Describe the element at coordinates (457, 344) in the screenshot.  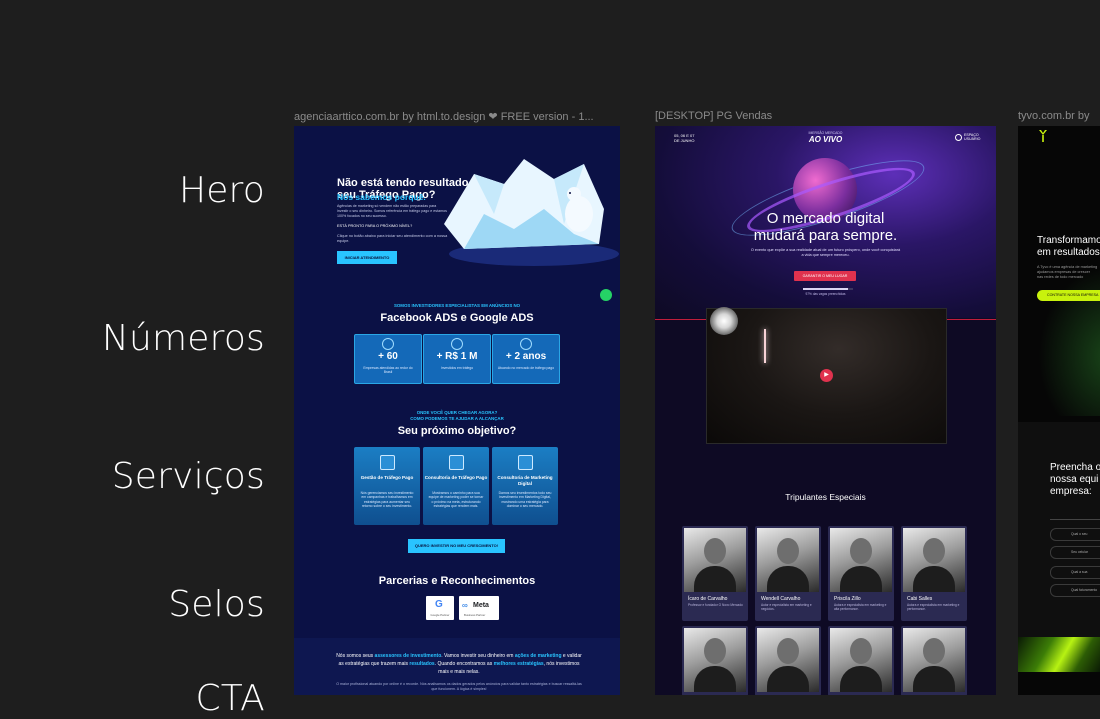
I see `money-icon` at that location.